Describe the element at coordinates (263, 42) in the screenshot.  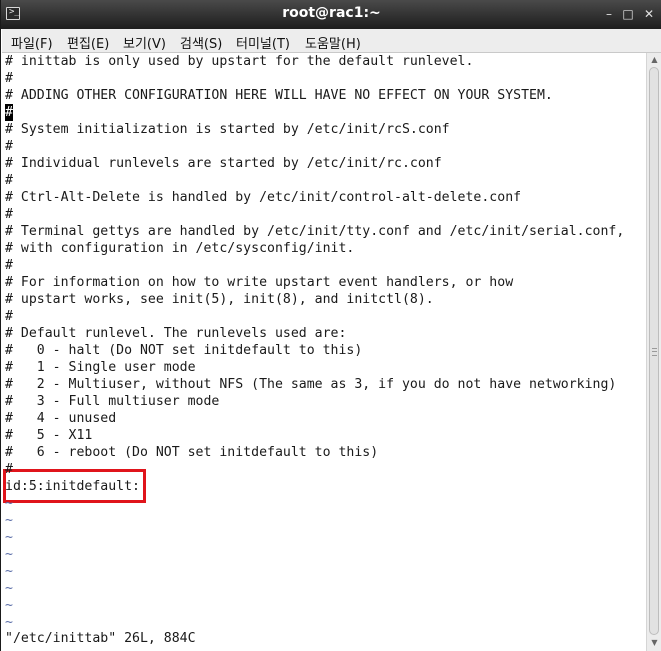
I see `menu-terminal: 터미널(T)` at that location.